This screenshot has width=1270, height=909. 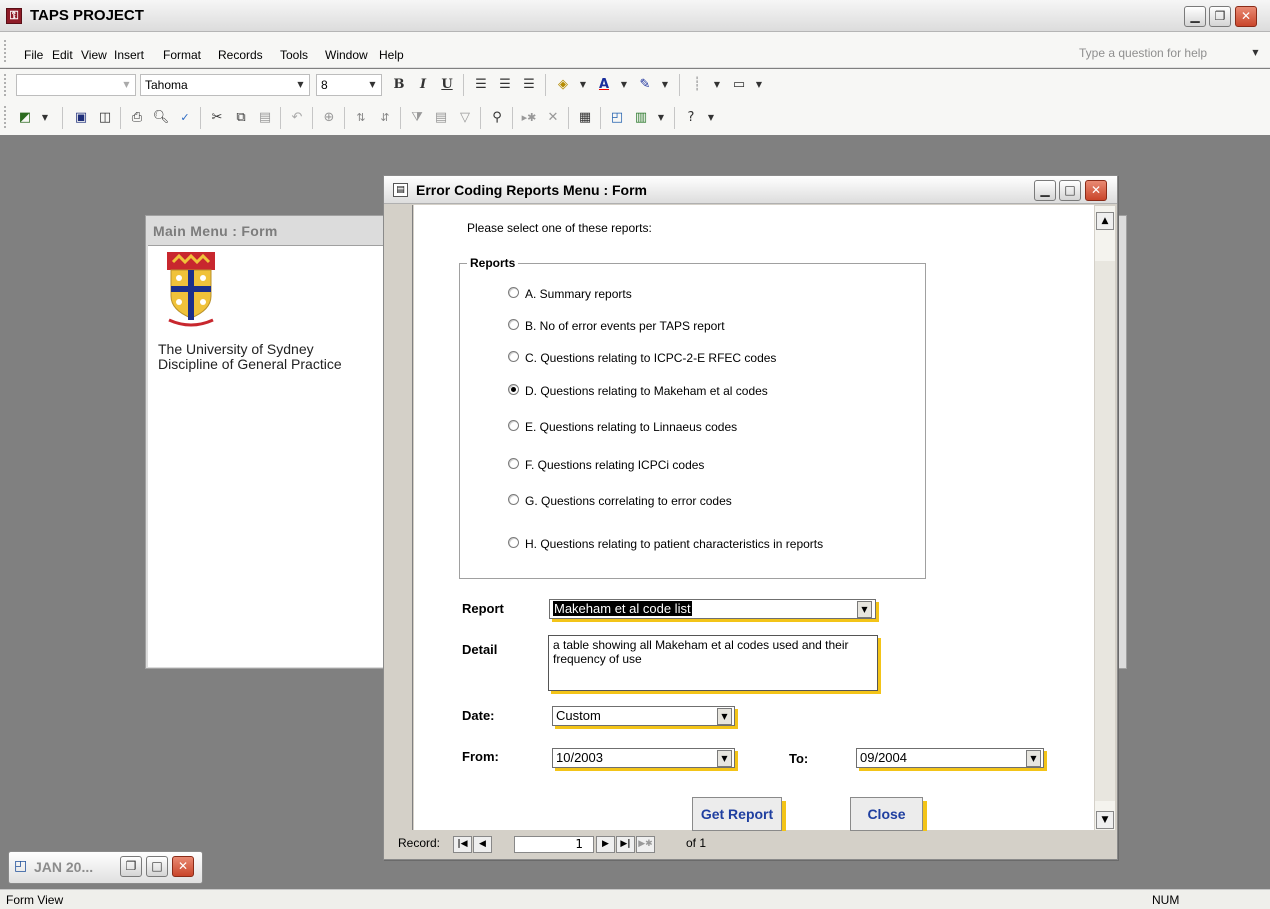 What do you see at coordinates (45, 118) in the screenshot?
I see `view-arrow-icon: ▼` at bounding box center [45, 118].